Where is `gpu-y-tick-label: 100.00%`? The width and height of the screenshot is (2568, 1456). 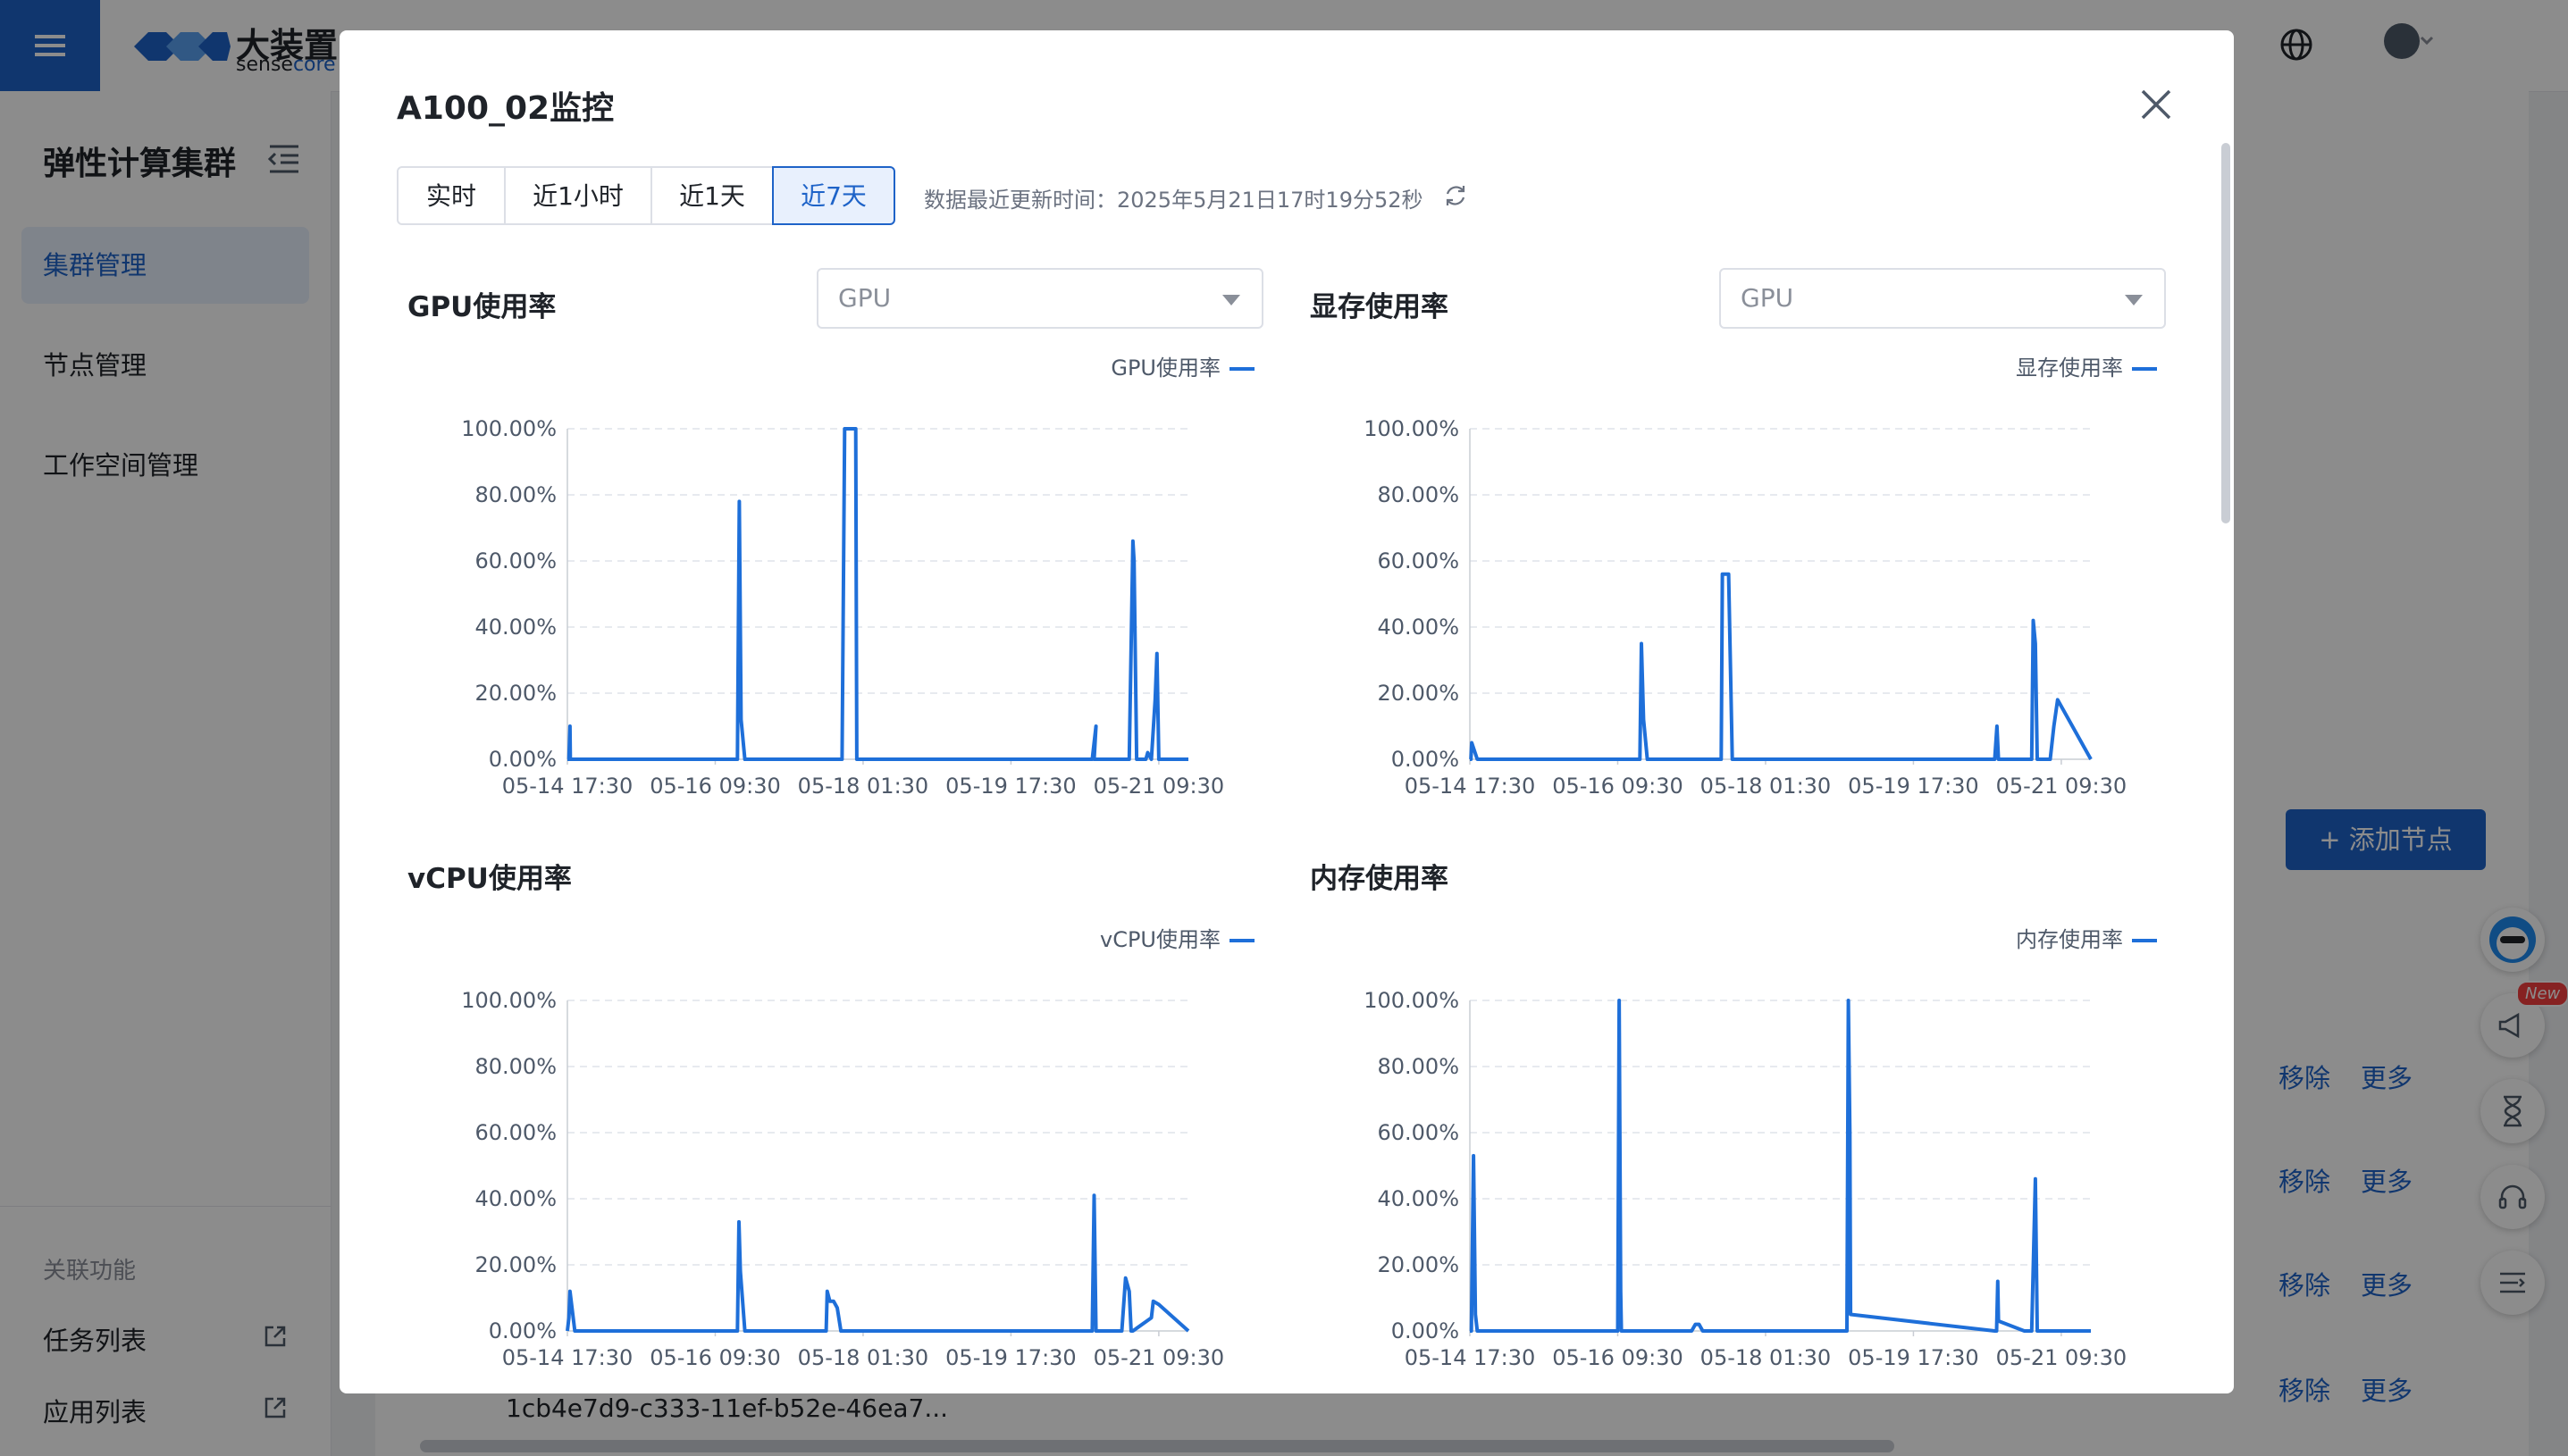
gpu-y-tick-label: 100.00% is located at coordinates (509, 428).